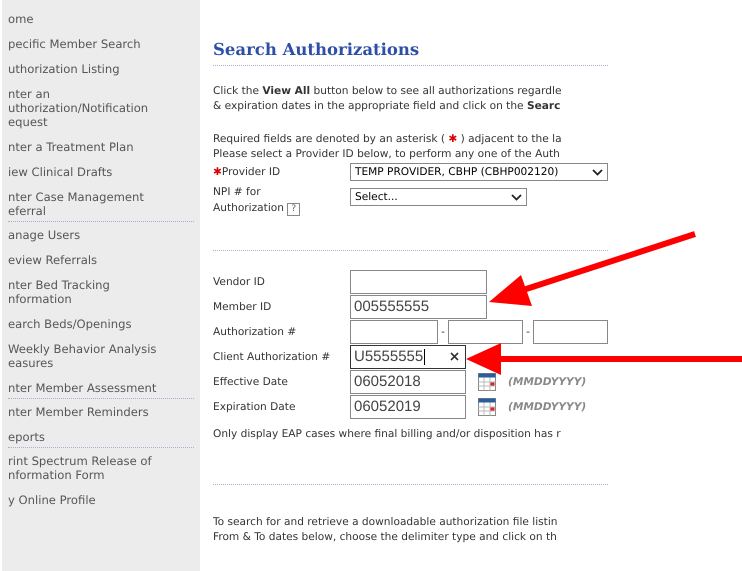 The image size is (742, 571). What do you see at coordinates (50, 263) in the screenshot?
I see `sidebar-link: eview Referrals` at bounding box center [50, 263].